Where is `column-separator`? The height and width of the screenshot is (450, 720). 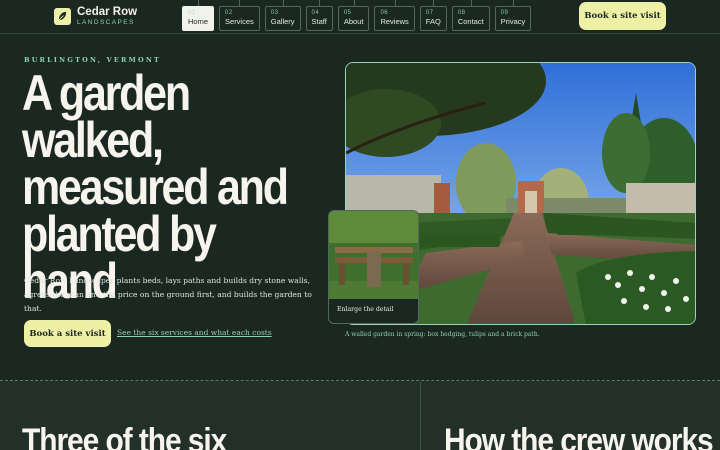
column-separator is located at coordinates (420, 415).